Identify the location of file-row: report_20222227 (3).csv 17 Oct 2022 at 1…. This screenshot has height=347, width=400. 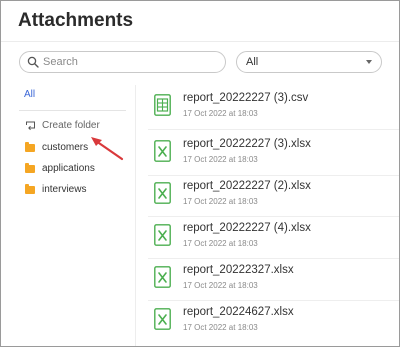
(273, 106).